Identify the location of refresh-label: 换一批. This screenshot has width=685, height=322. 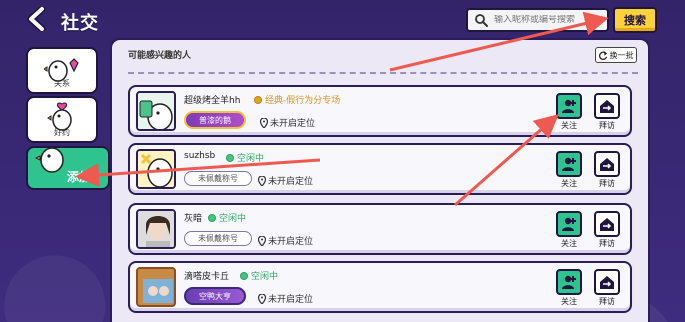
(621, 55).